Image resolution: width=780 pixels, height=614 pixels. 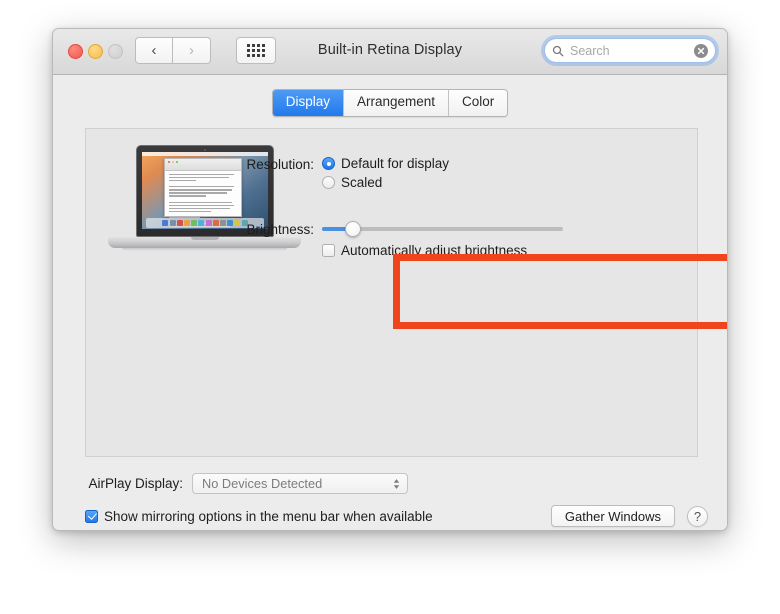 I want to click on search-field, so click(x=630, y=50).